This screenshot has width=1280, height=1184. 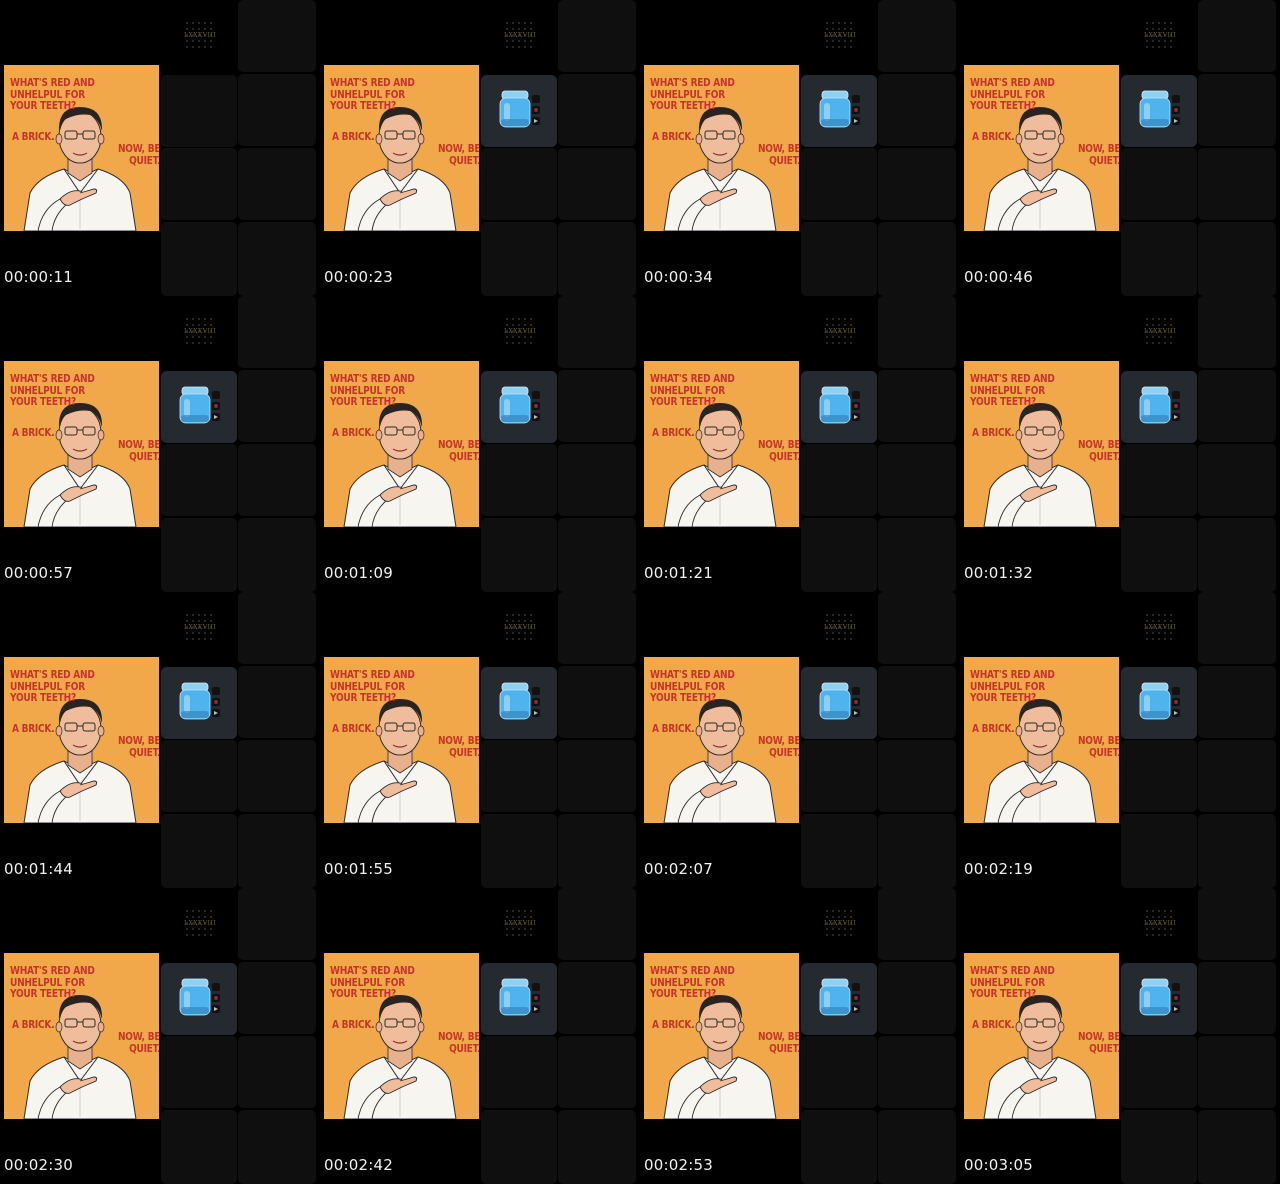 I want to click on frame-timecode: 00:00:34, so click(x=678, y=277).